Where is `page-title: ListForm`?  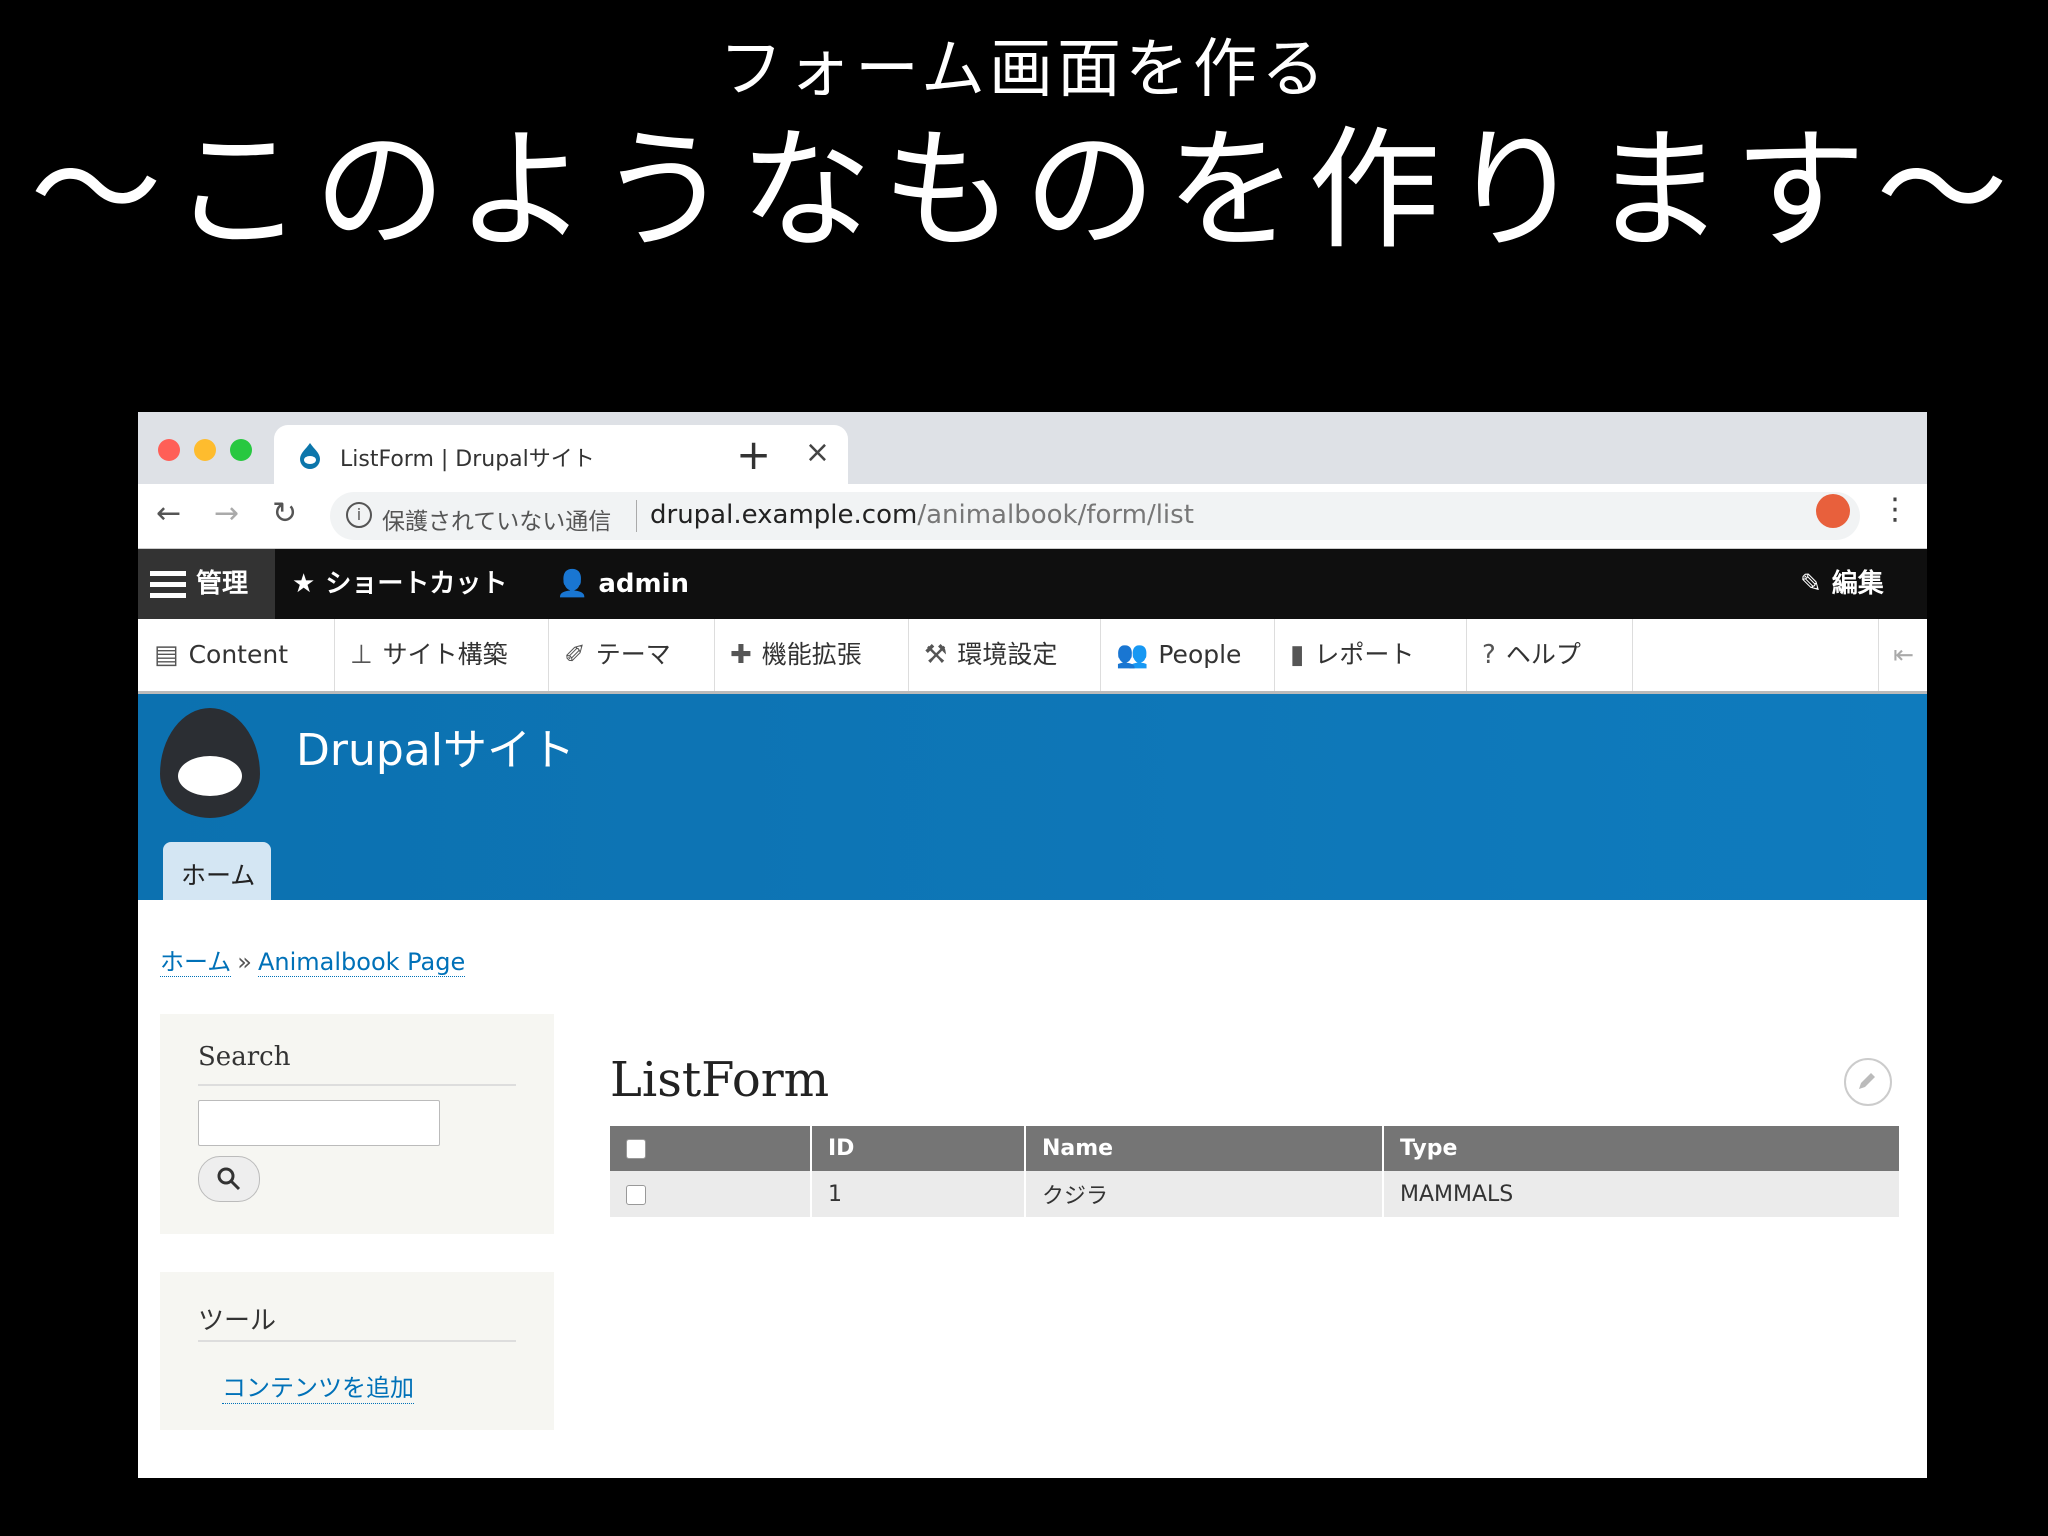
page-title: ListForm is located at coordinates (720, 1080).